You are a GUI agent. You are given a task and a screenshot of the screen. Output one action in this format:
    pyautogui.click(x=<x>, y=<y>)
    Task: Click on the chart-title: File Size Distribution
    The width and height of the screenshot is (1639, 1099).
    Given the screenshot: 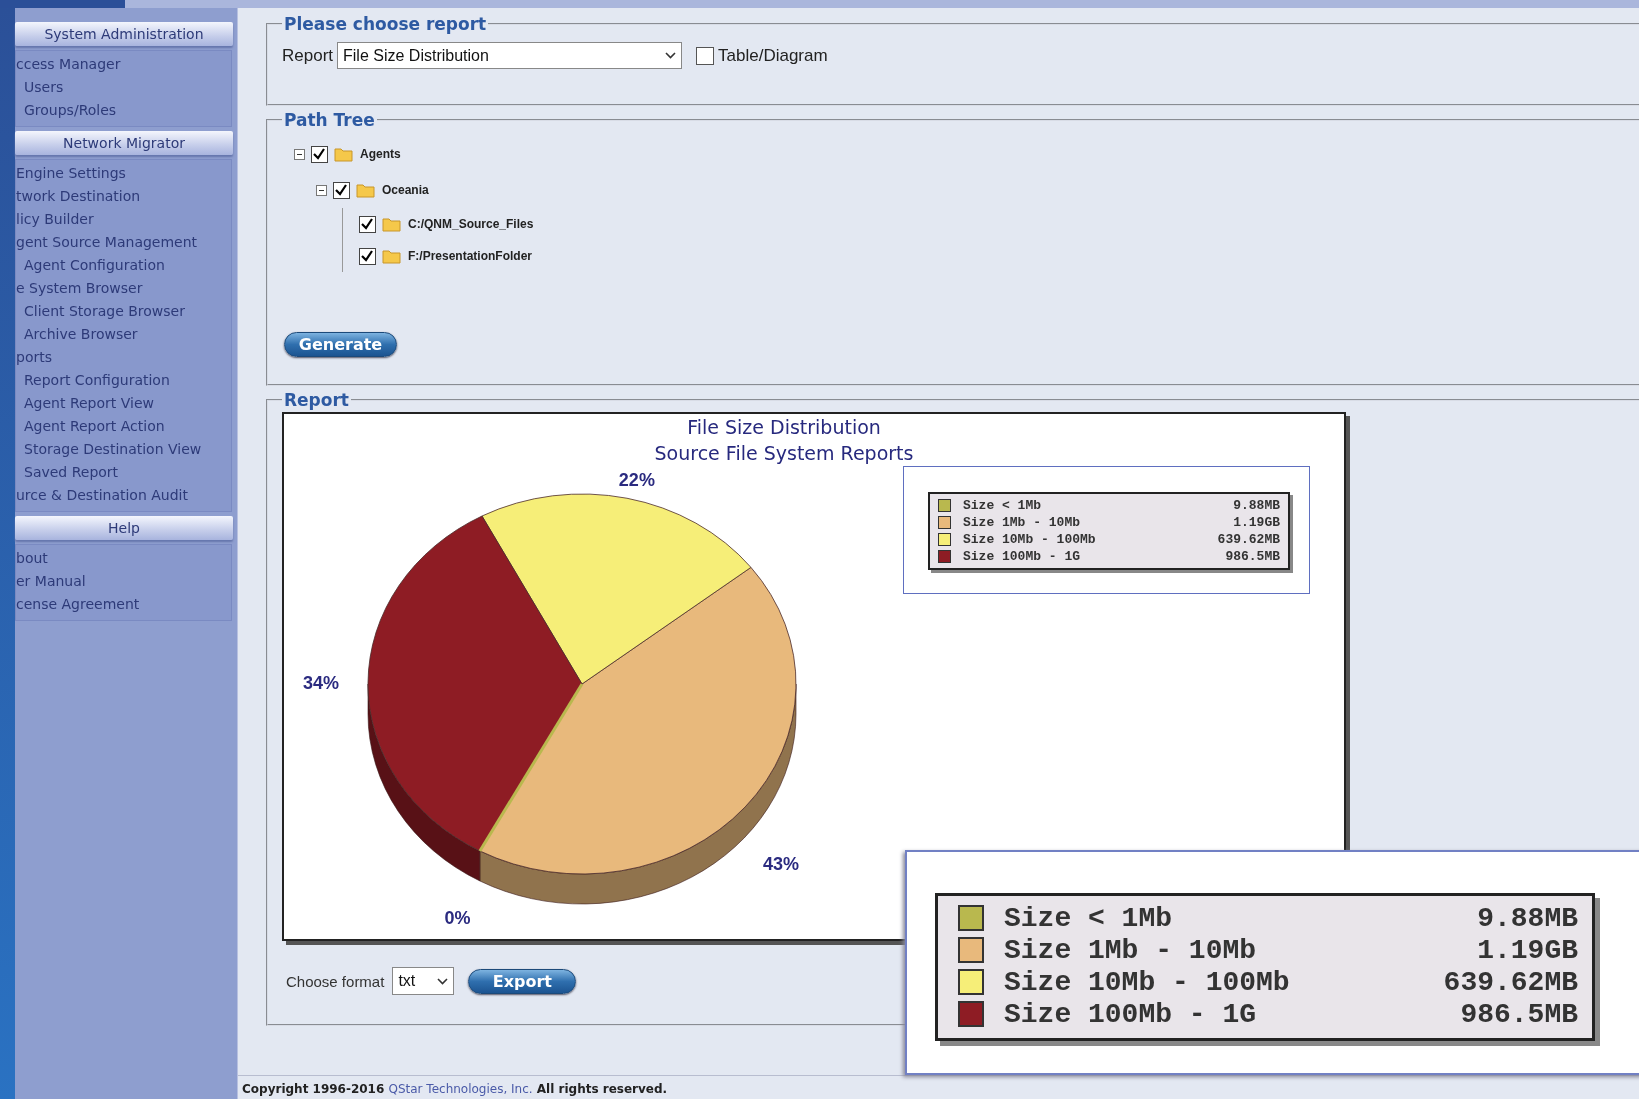 What is the action you would take?
    pyautogui.click(x=784, y=427)
    